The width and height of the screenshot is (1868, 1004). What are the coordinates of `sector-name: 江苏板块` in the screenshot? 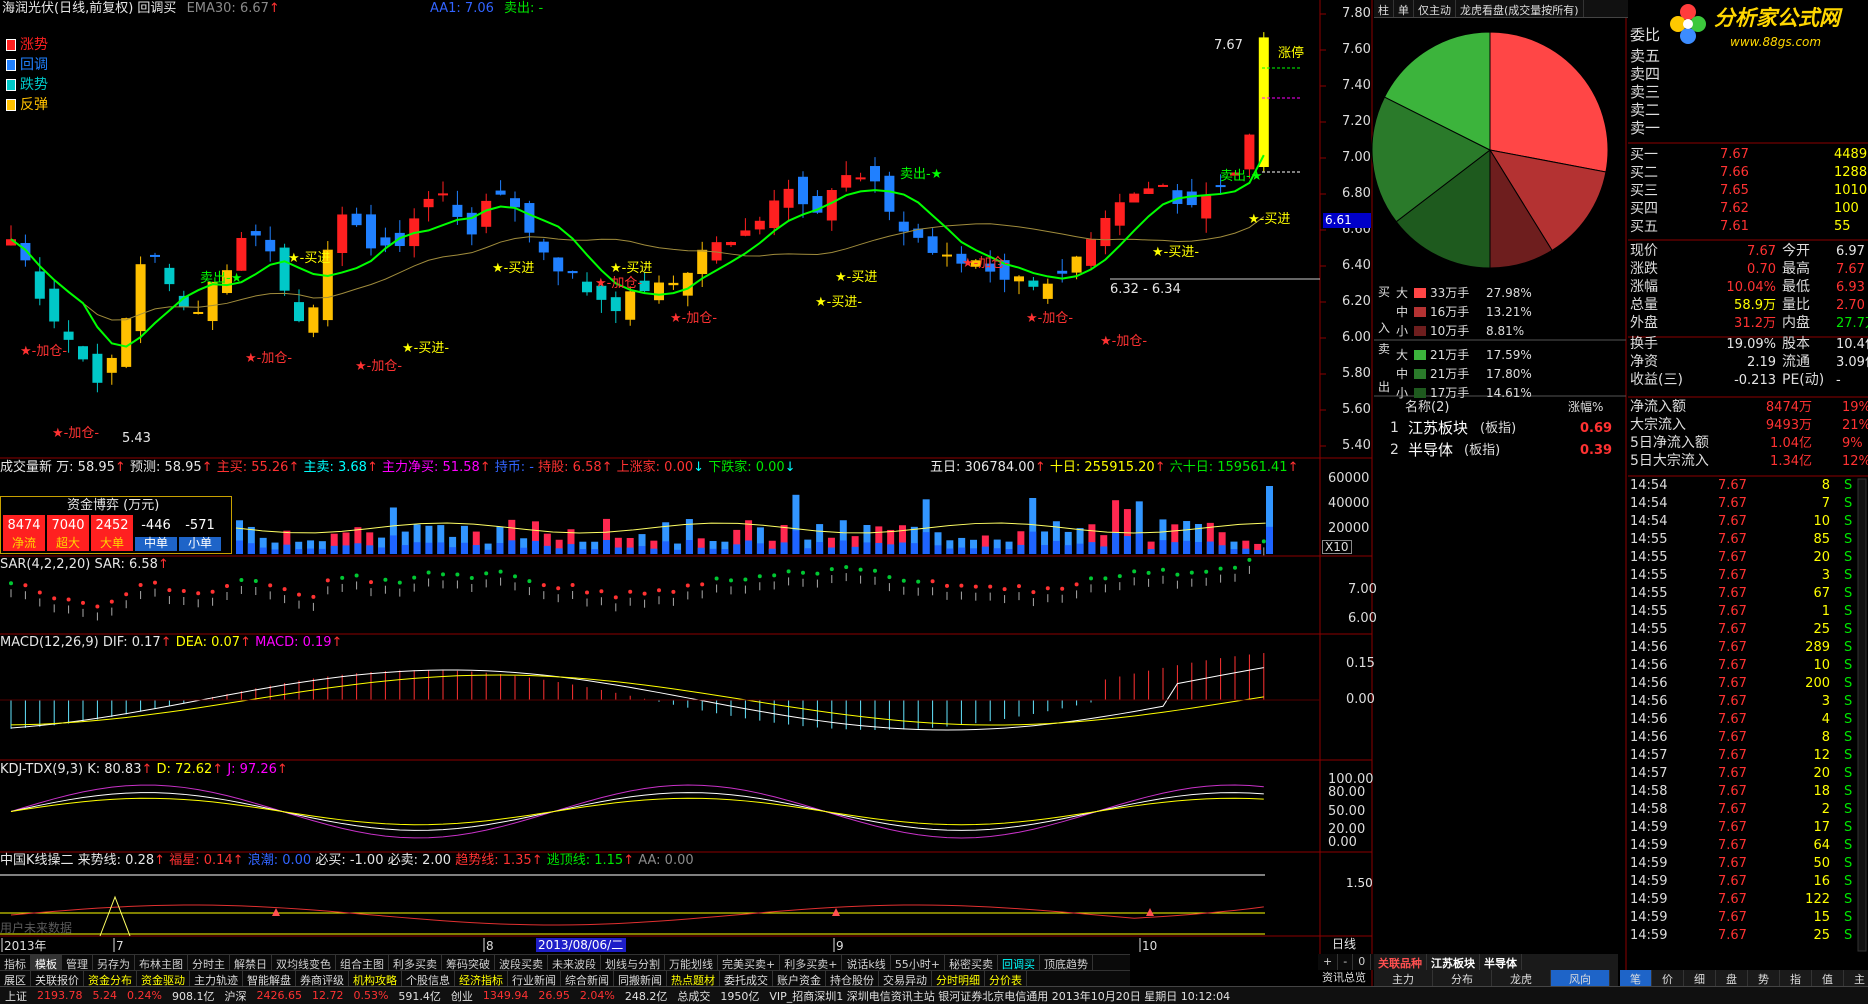 It's located at (1438, 428).